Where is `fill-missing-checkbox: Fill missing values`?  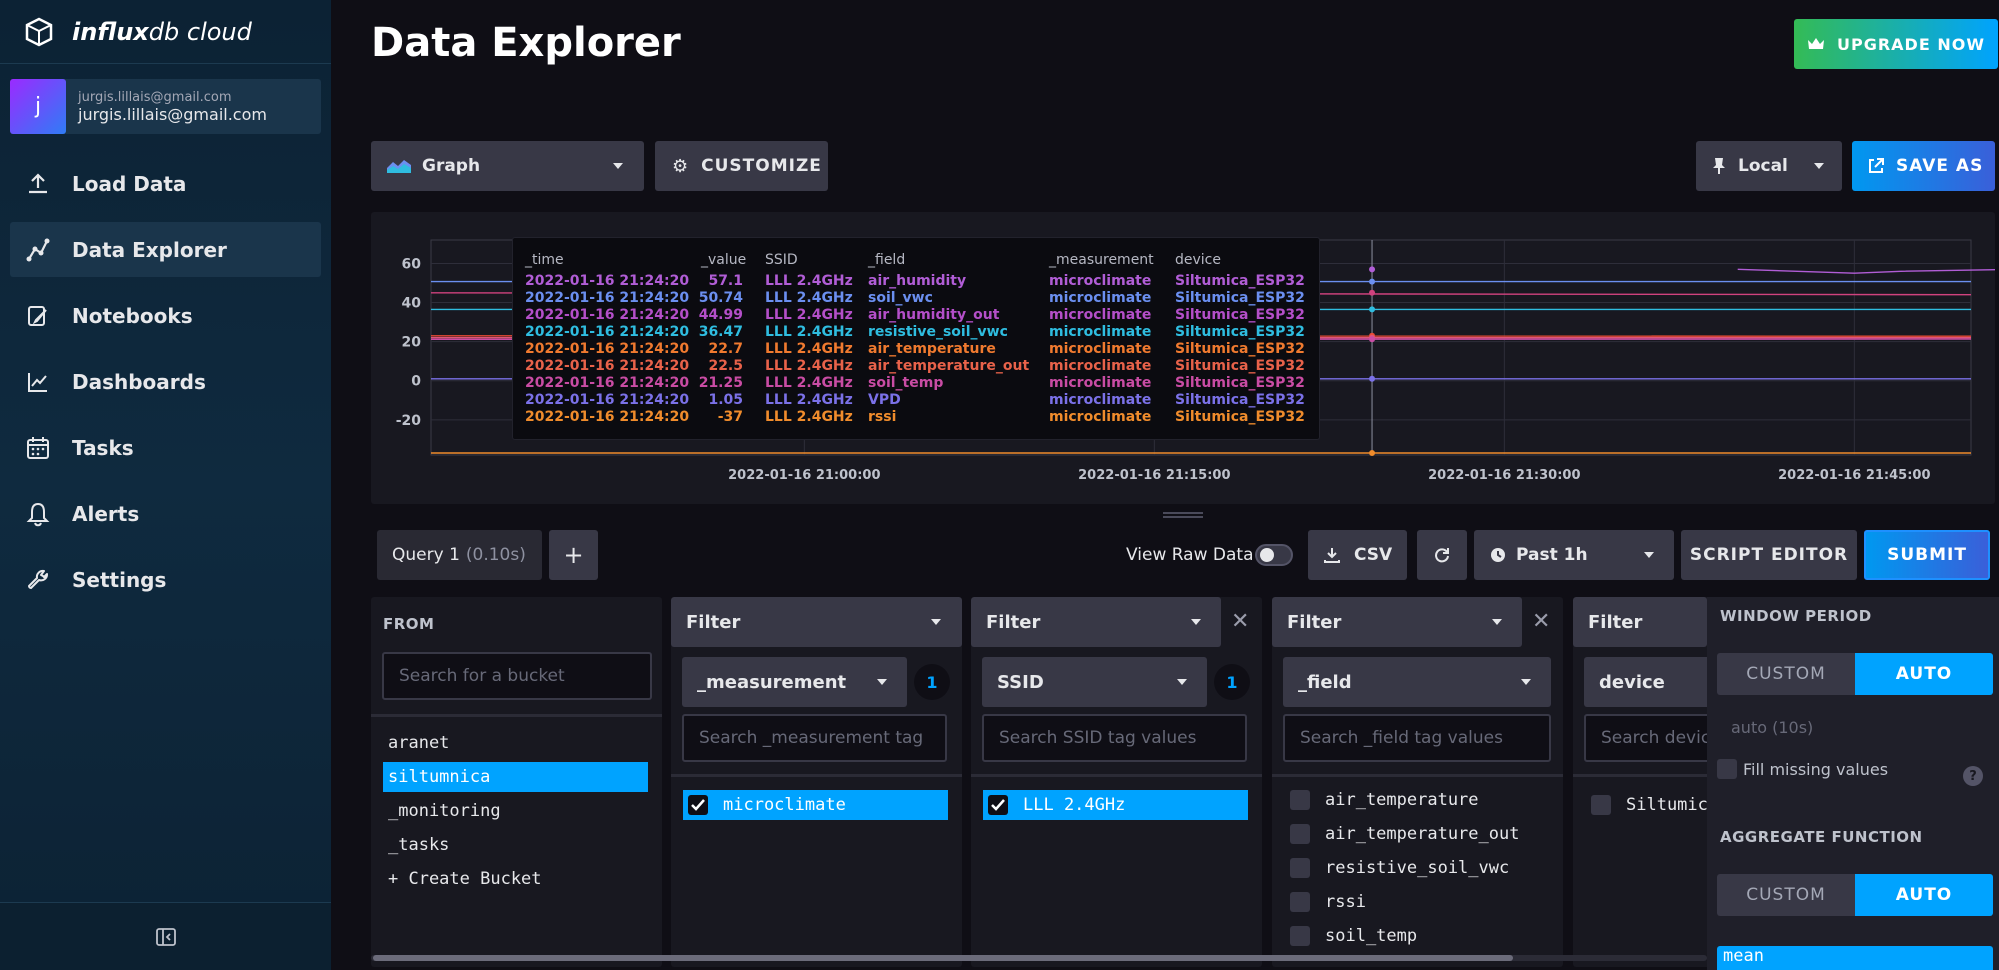
fill-missing-checkbox: Fill missing values is located at coordinates (1802, 769).